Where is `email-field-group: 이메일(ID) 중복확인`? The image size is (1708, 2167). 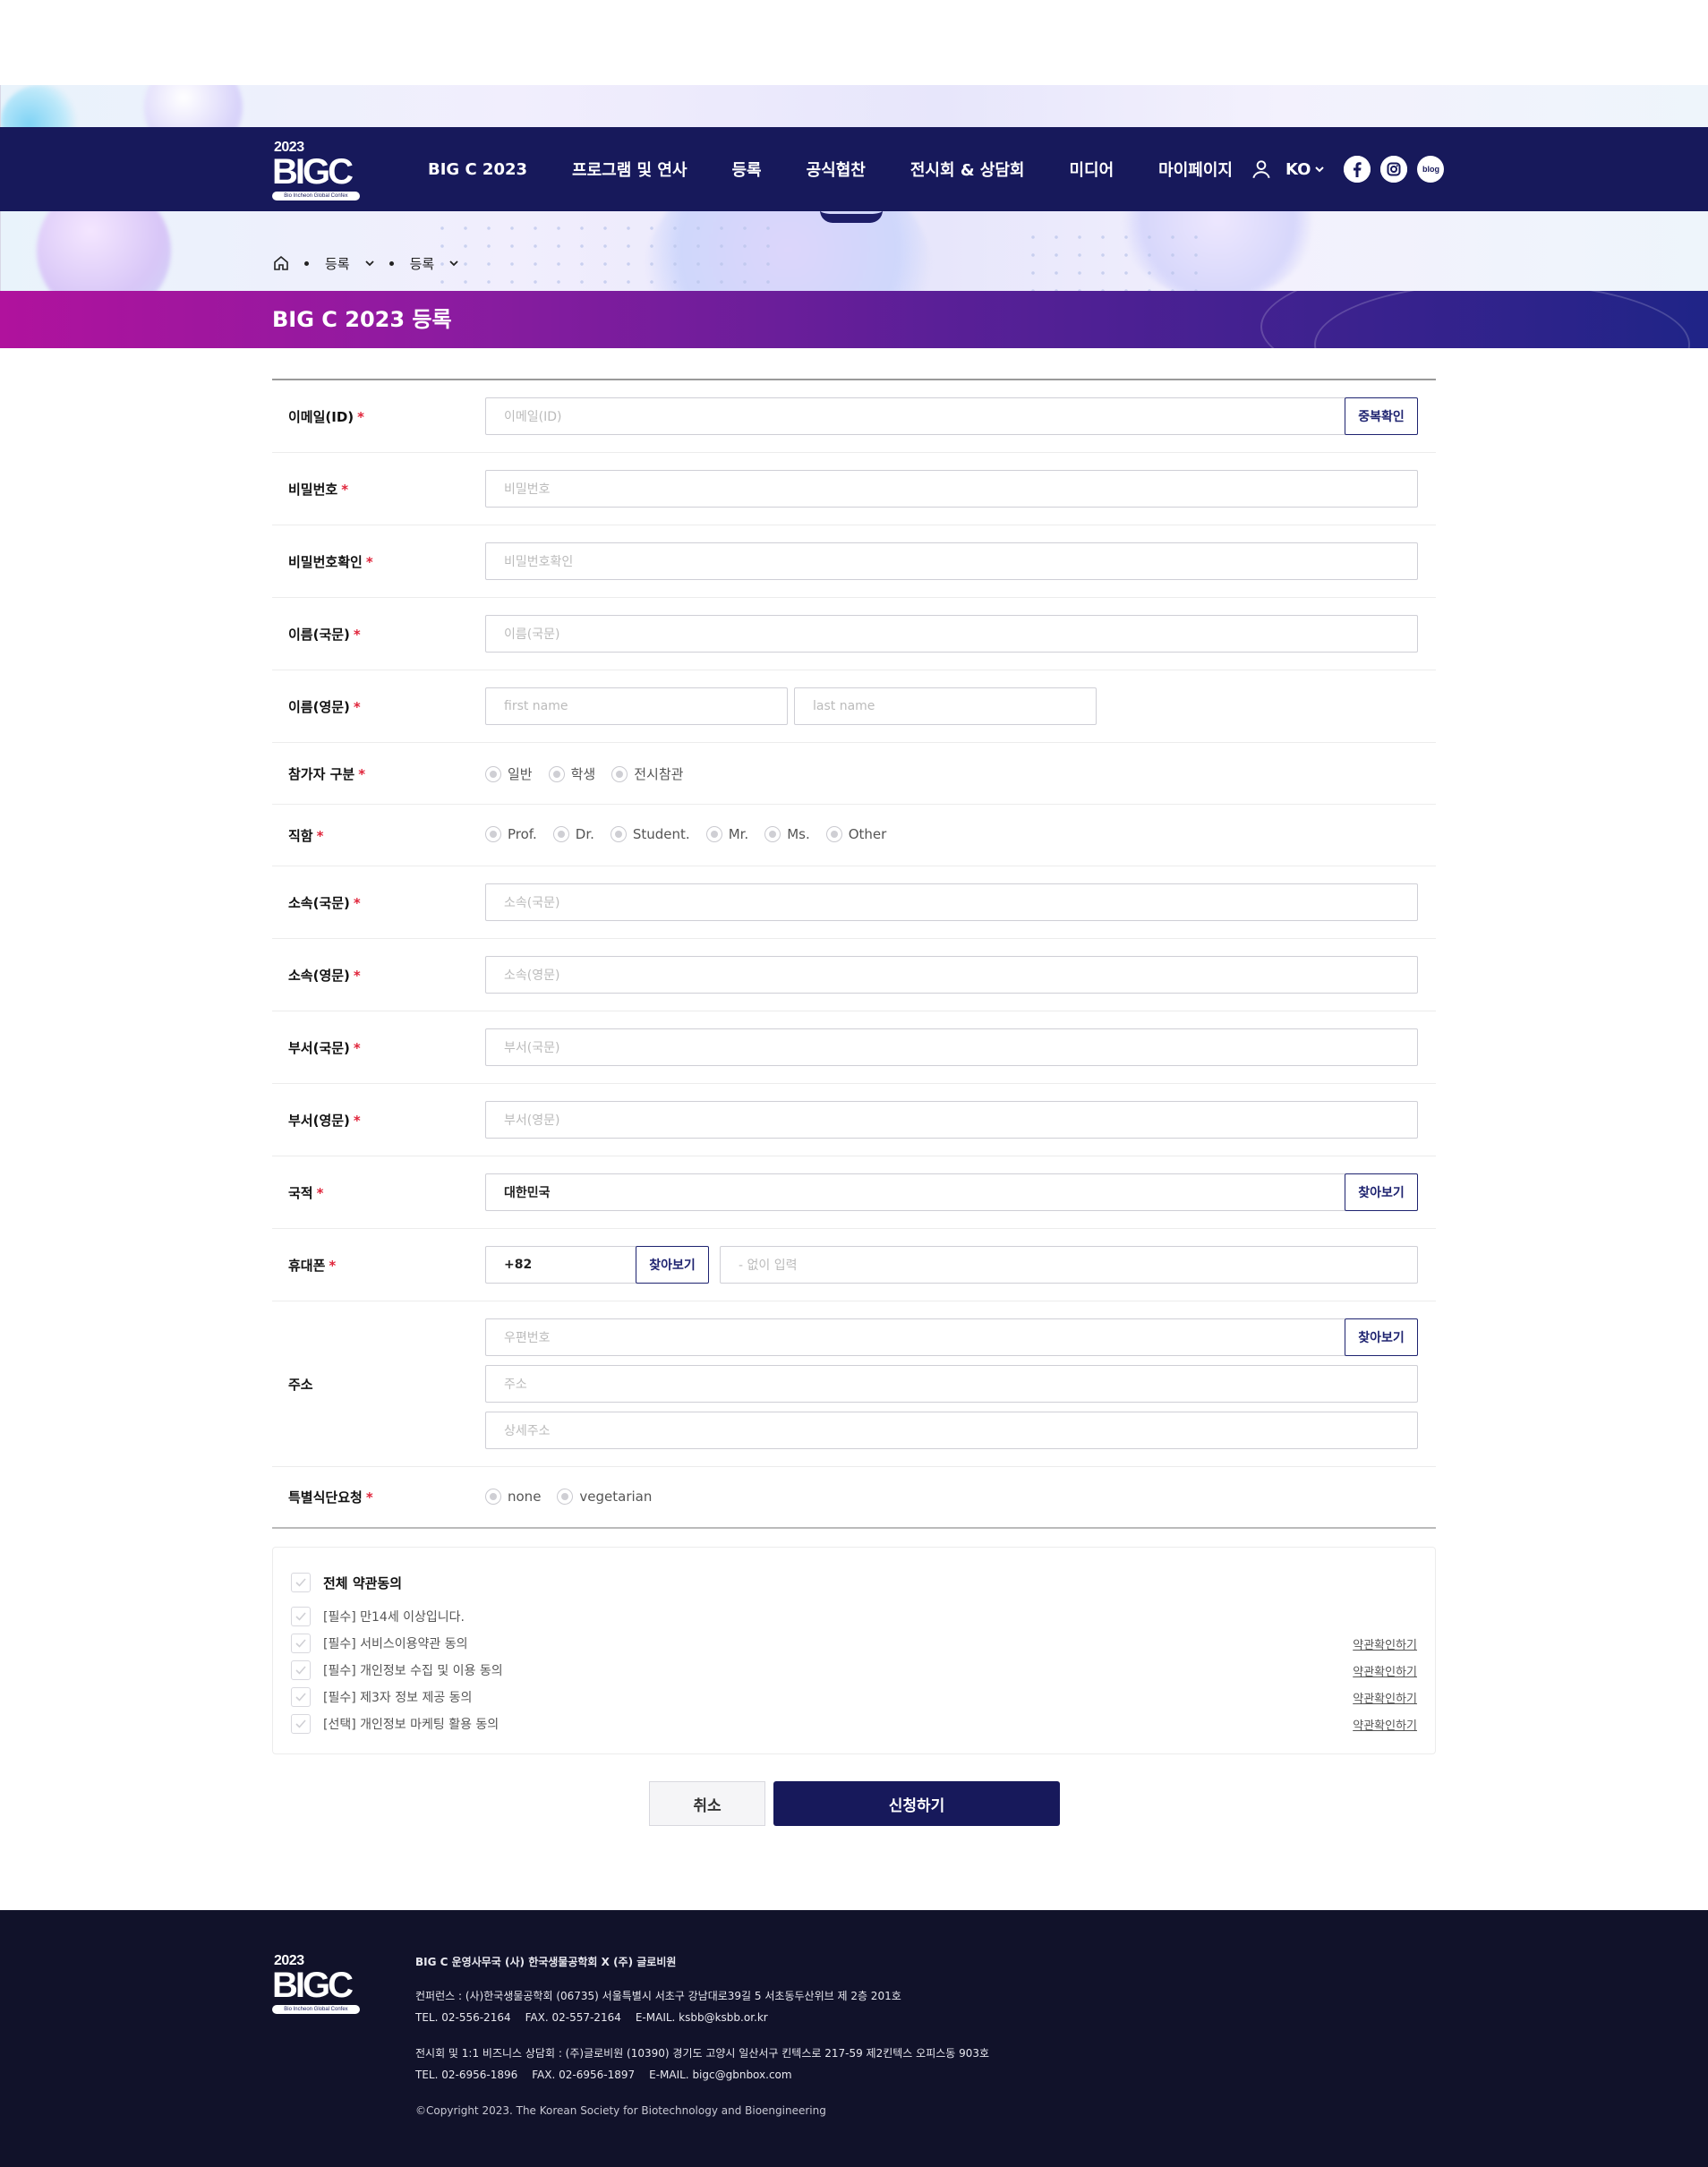 email-field-group: 이메일(ID) 중복확인 is located at coordinates (951, 416).